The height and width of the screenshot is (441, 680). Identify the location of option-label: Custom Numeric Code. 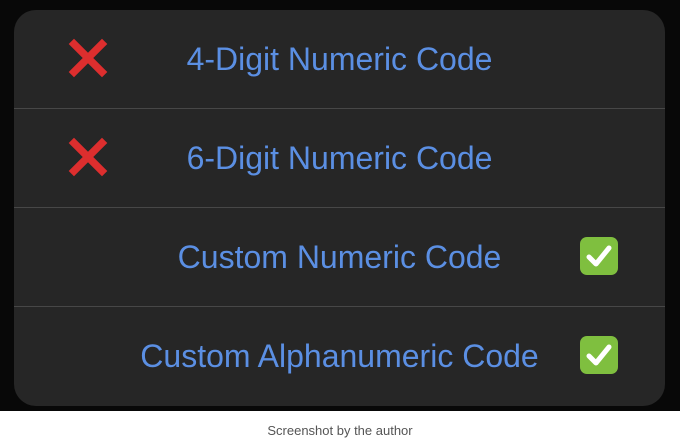
(339, 257).